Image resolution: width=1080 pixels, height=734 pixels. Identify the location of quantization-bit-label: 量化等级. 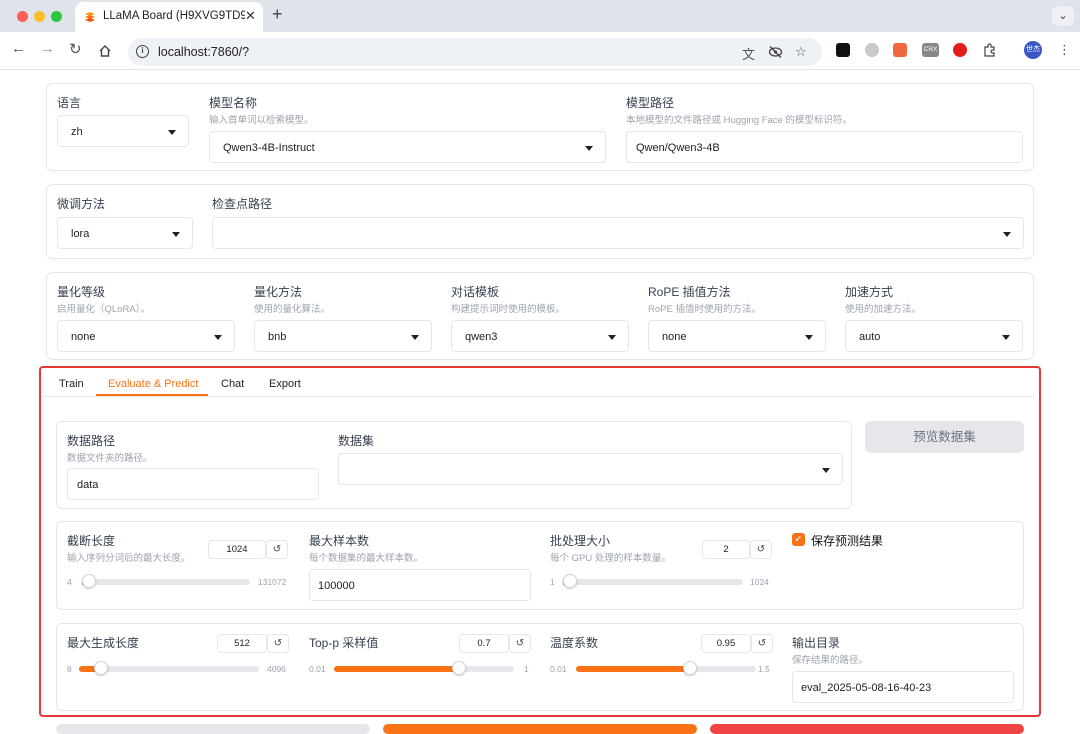
(81, 292).